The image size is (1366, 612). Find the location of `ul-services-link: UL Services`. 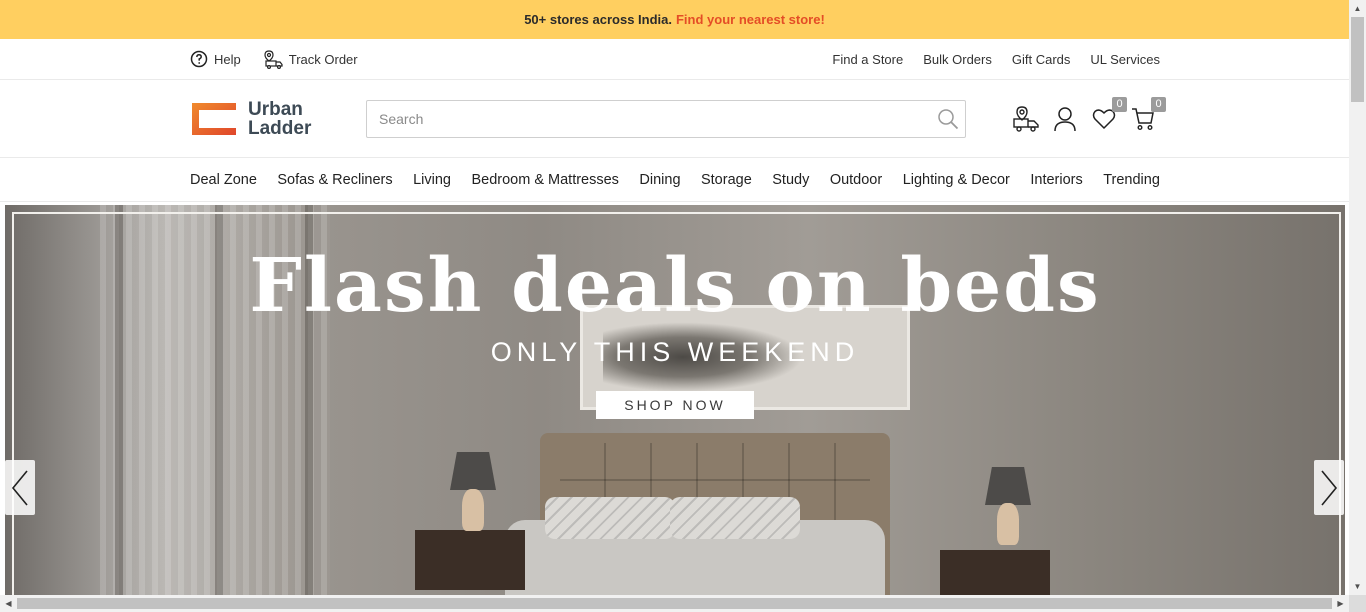

ul-services-link: UL Services is located at coordinates (1125, 59).